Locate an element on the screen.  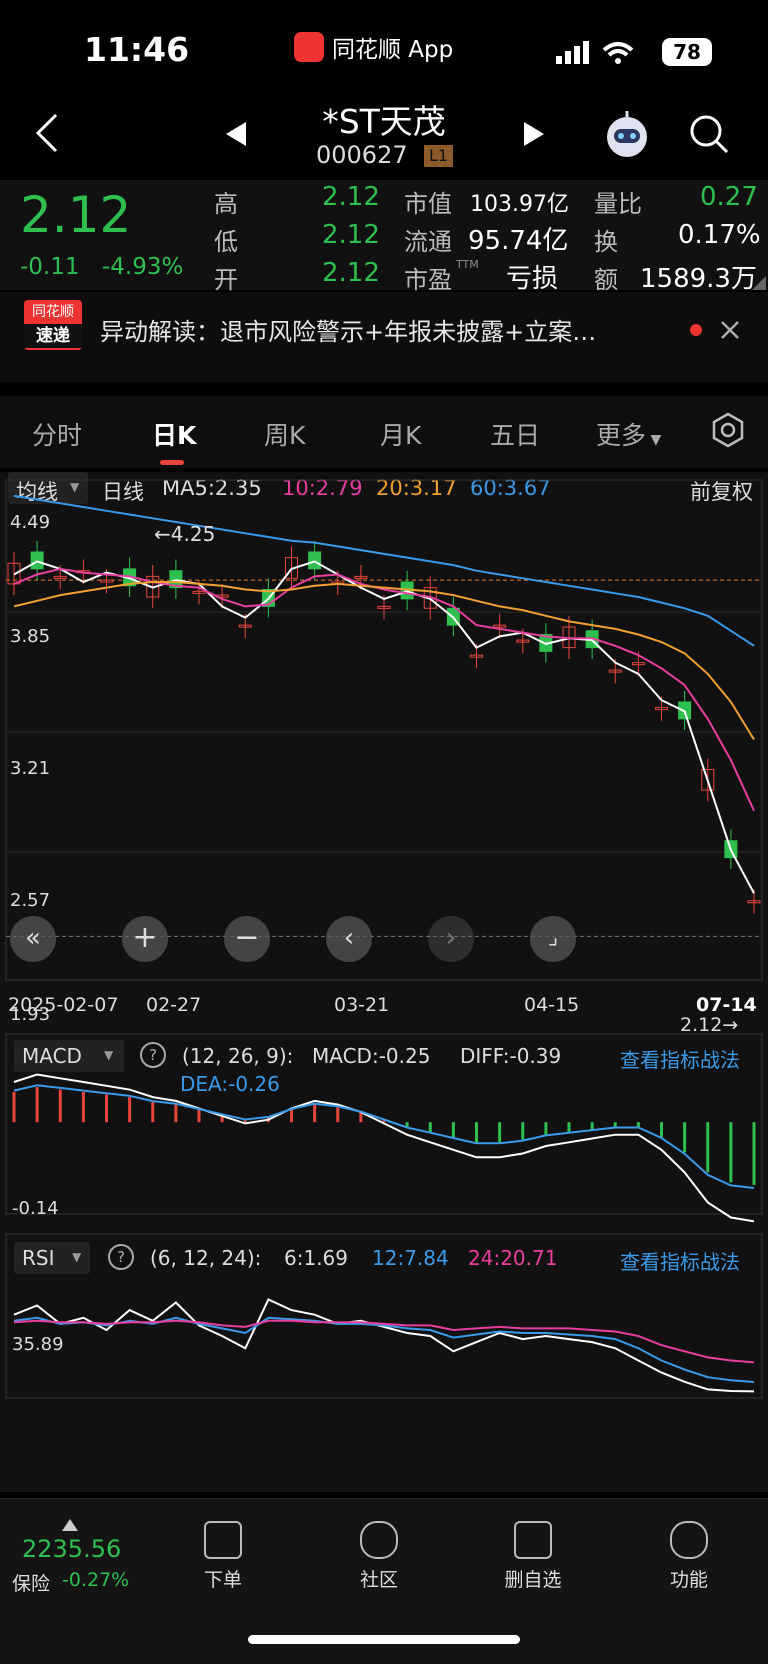
tab-monthly-k: 月K is located at coordinates (400, 434).